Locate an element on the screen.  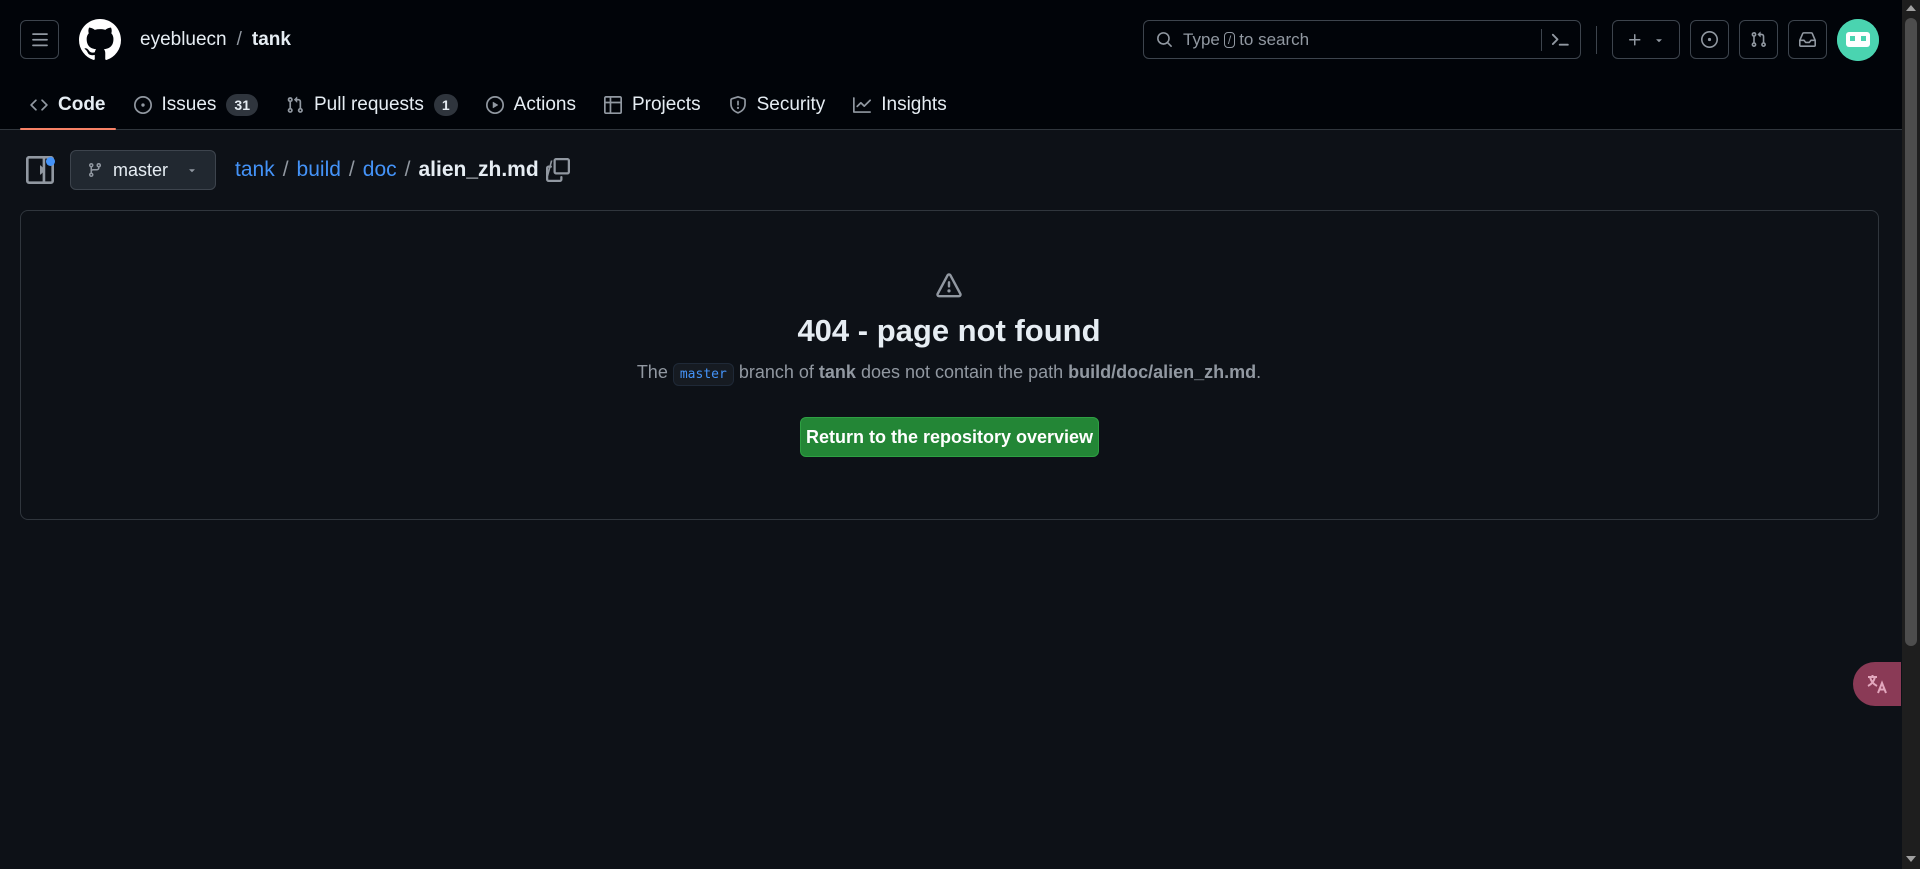
repo-path: eyebluecn / tank is located at coordinates (215, 40).